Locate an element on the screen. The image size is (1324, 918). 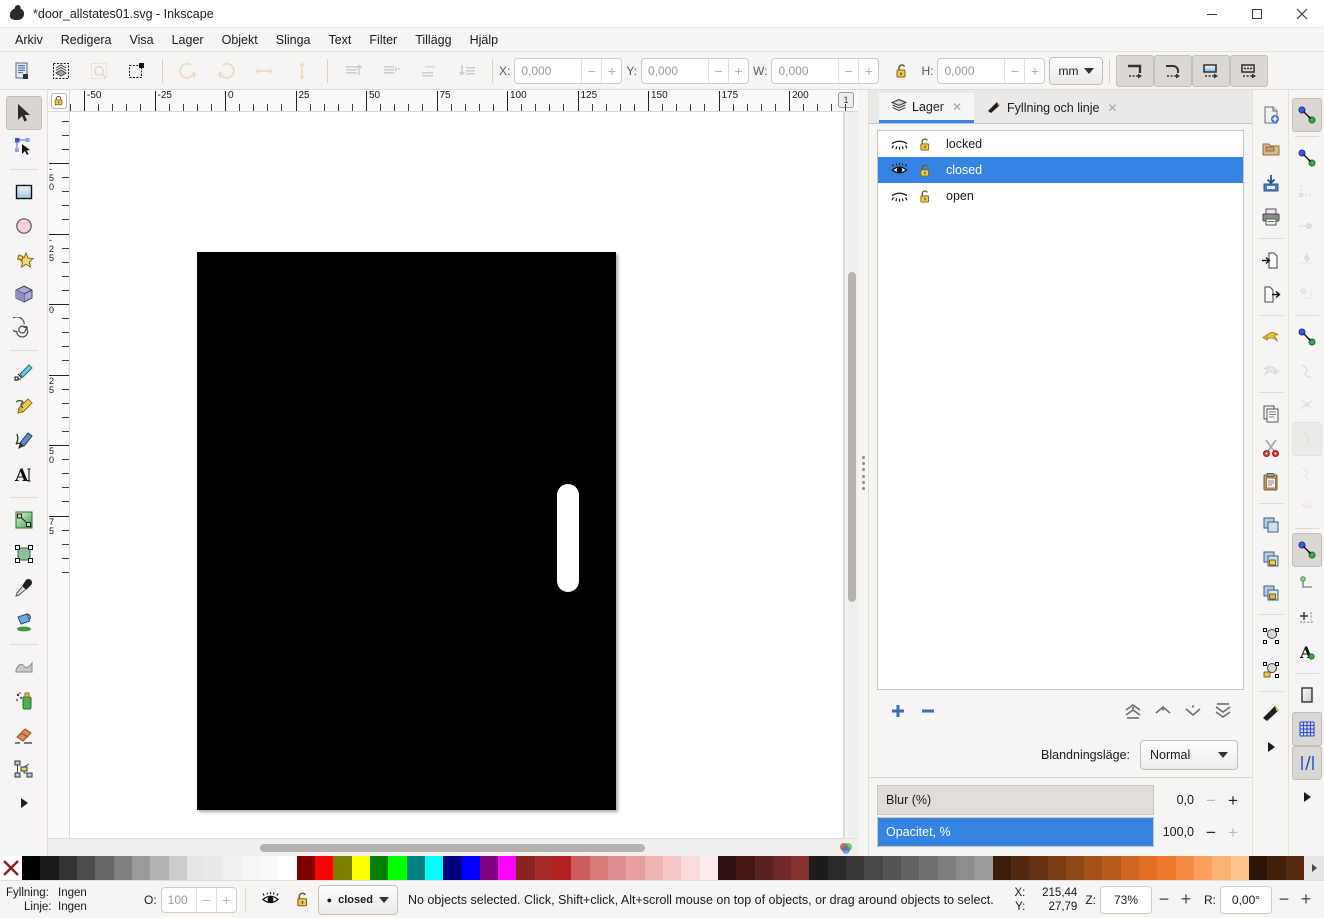
h-increment: + is located at coordinates (1034, 71).